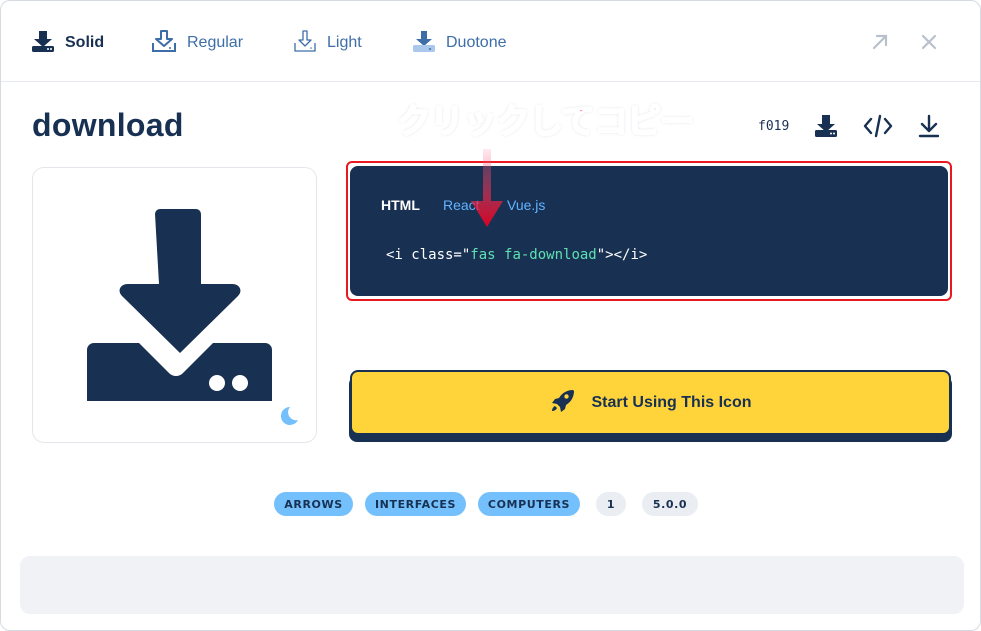 Image resolution: width=981 pixels, height=631 pixels. Describe the element at coordinates (880, 42) in the screenshot. I see `expand-button` at that location.